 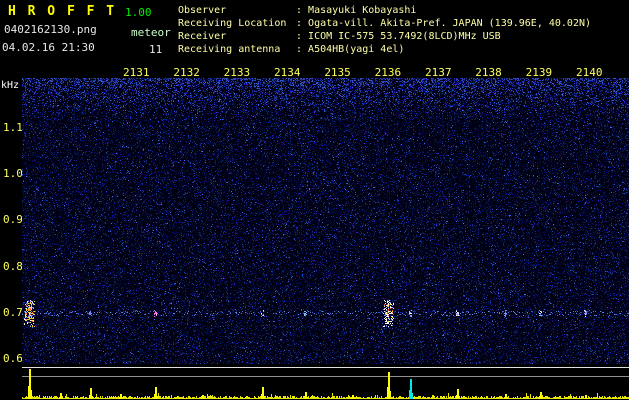 I want to click on info-row: Receiving antenna: A504HB(yagi 4el), so click(x=384, y=49).